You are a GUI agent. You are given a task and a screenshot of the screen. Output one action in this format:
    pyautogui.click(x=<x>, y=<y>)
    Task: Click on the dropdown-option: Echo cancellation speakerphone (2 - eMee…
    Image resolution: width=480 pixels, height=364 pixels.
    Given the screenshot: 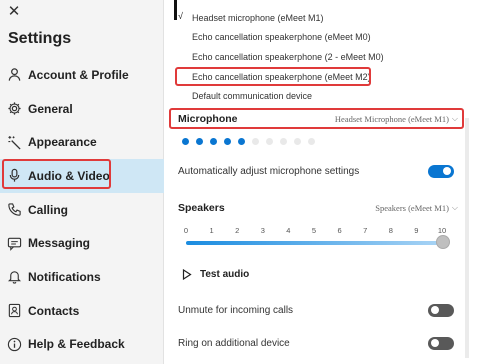 What is the action you would take?
    pyautogui.click(x=319, y=57)
    